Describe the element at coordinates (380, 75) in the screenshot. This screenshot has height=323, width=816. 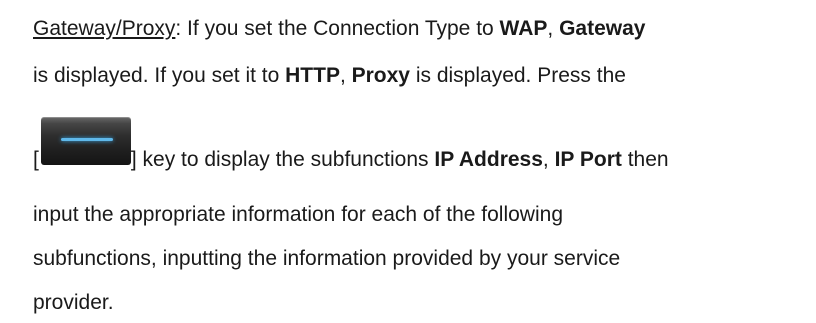
I see `proxy-term: Proxy` at that location.